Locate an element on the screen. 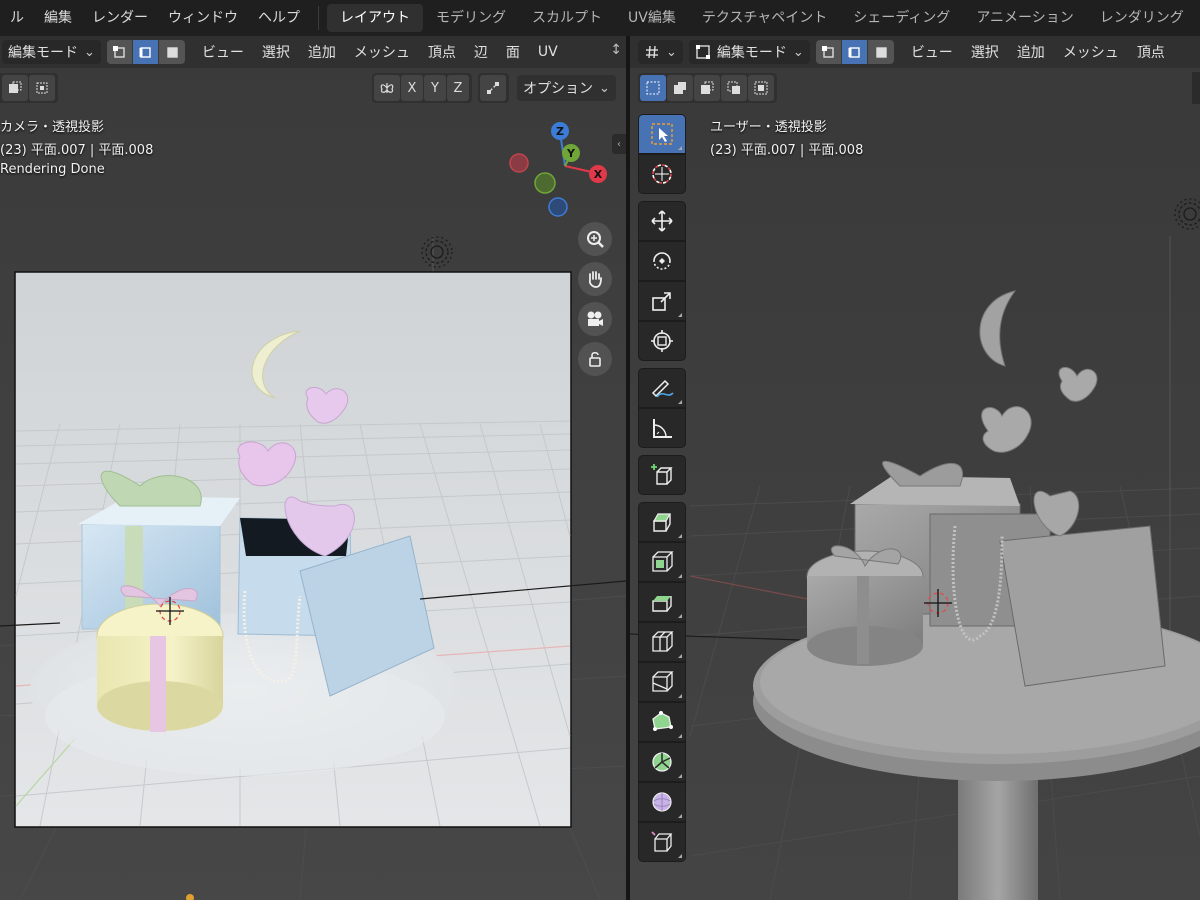 The width and height of the screenshot is (1200, 900). vertex-select-icon is located at coordinates (828, 52).